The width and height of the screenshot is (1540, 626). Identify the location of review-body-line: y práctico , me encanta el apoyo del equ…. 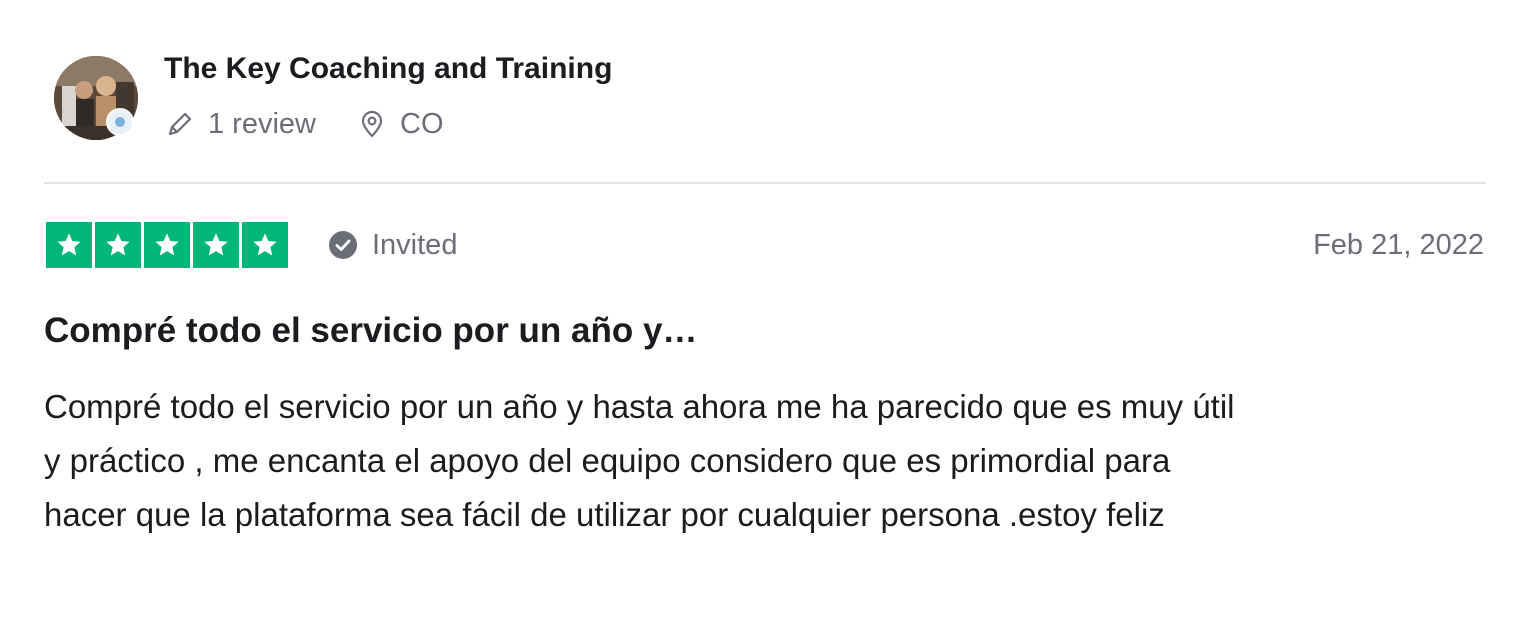
(607, 460).